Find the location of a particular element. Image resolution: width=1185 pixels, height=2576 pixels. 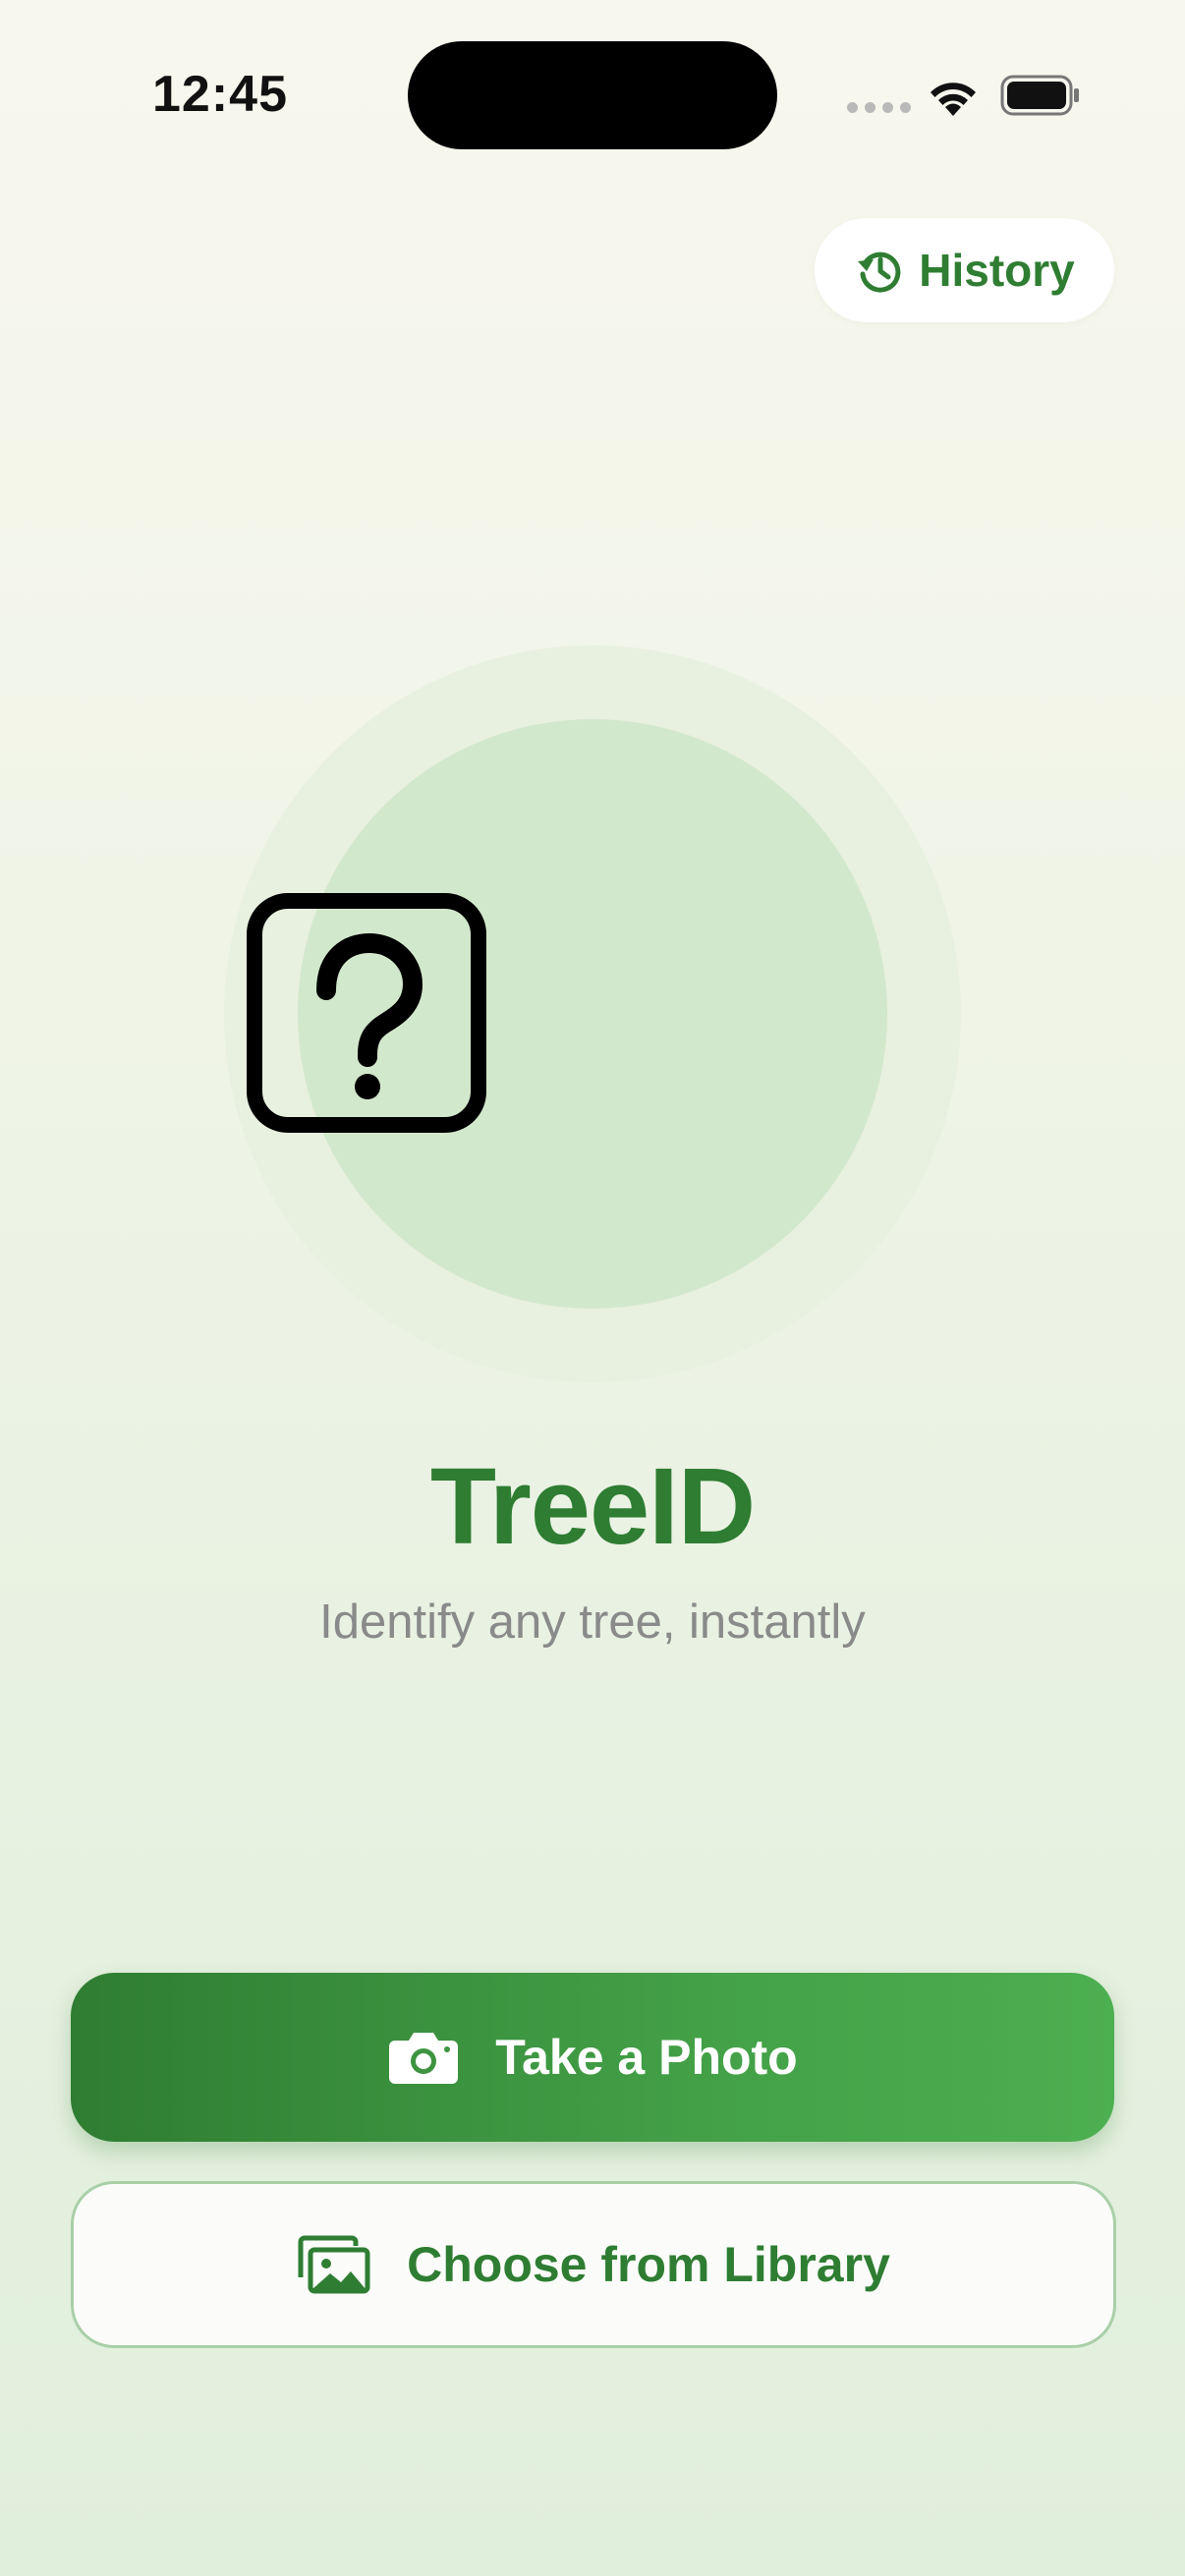

choose-library-button: Choose from Library is located at coordinates (594, 2264).